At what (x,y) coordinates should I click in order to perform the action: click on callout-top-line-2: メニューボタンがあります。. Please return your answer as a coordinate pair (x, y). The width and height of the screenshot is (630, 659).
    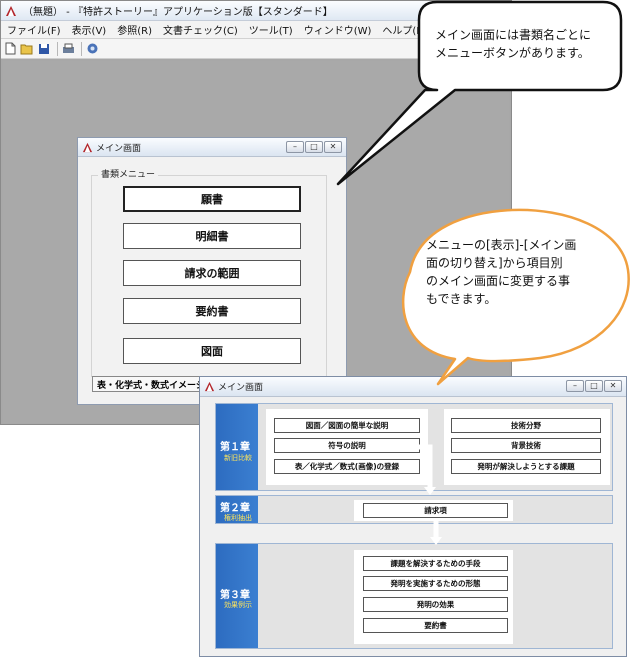
    Looking at the image, I should click on (512, 53).